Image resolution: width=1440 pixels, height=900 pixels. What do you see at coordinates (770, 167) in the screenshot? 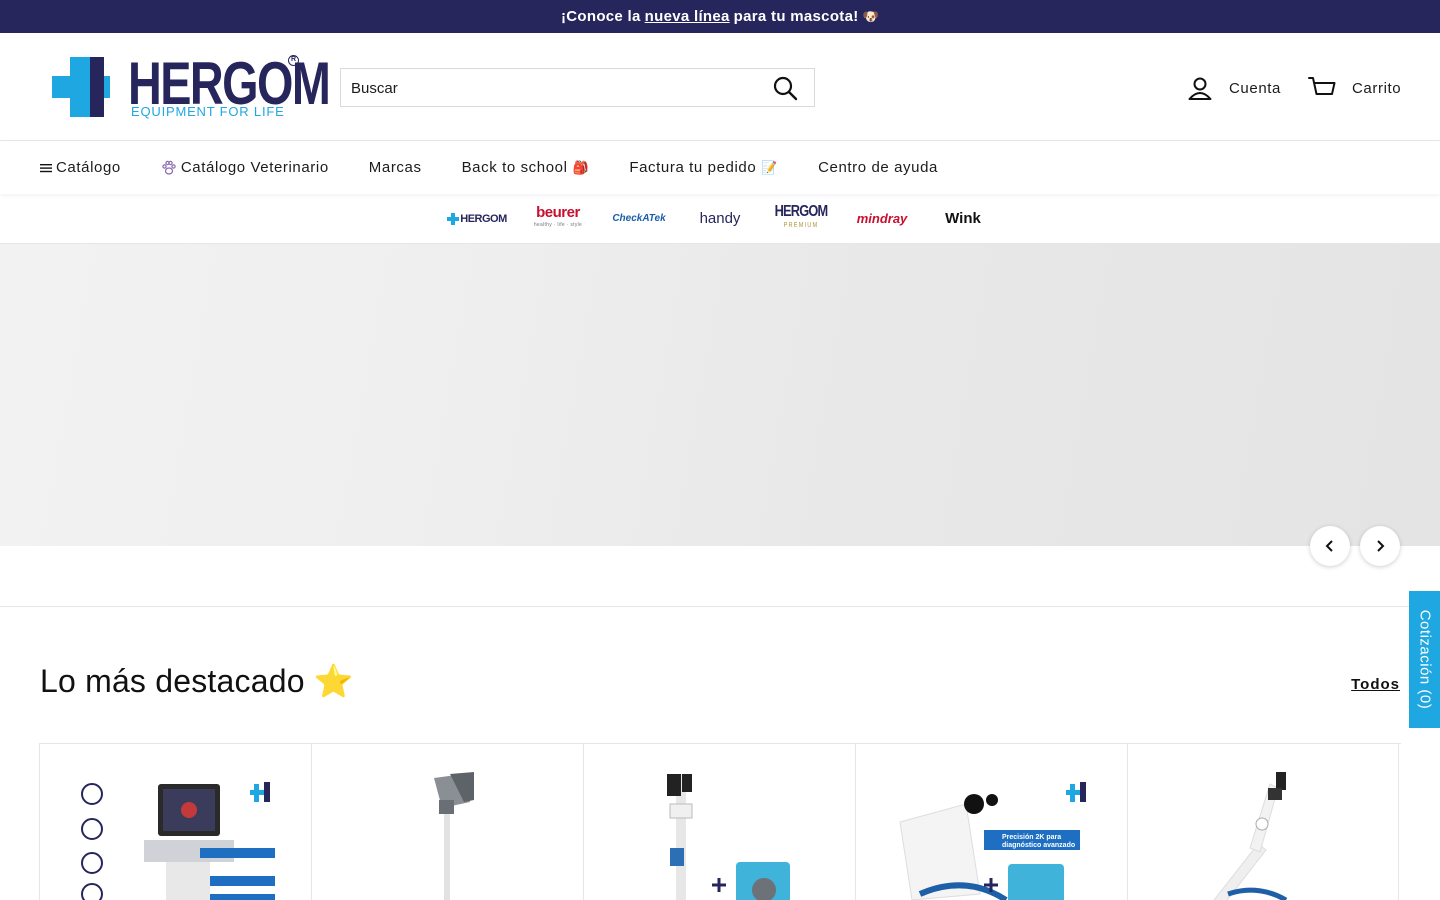
I see `memo-icon: 📝` at bounding box center [770, 167].